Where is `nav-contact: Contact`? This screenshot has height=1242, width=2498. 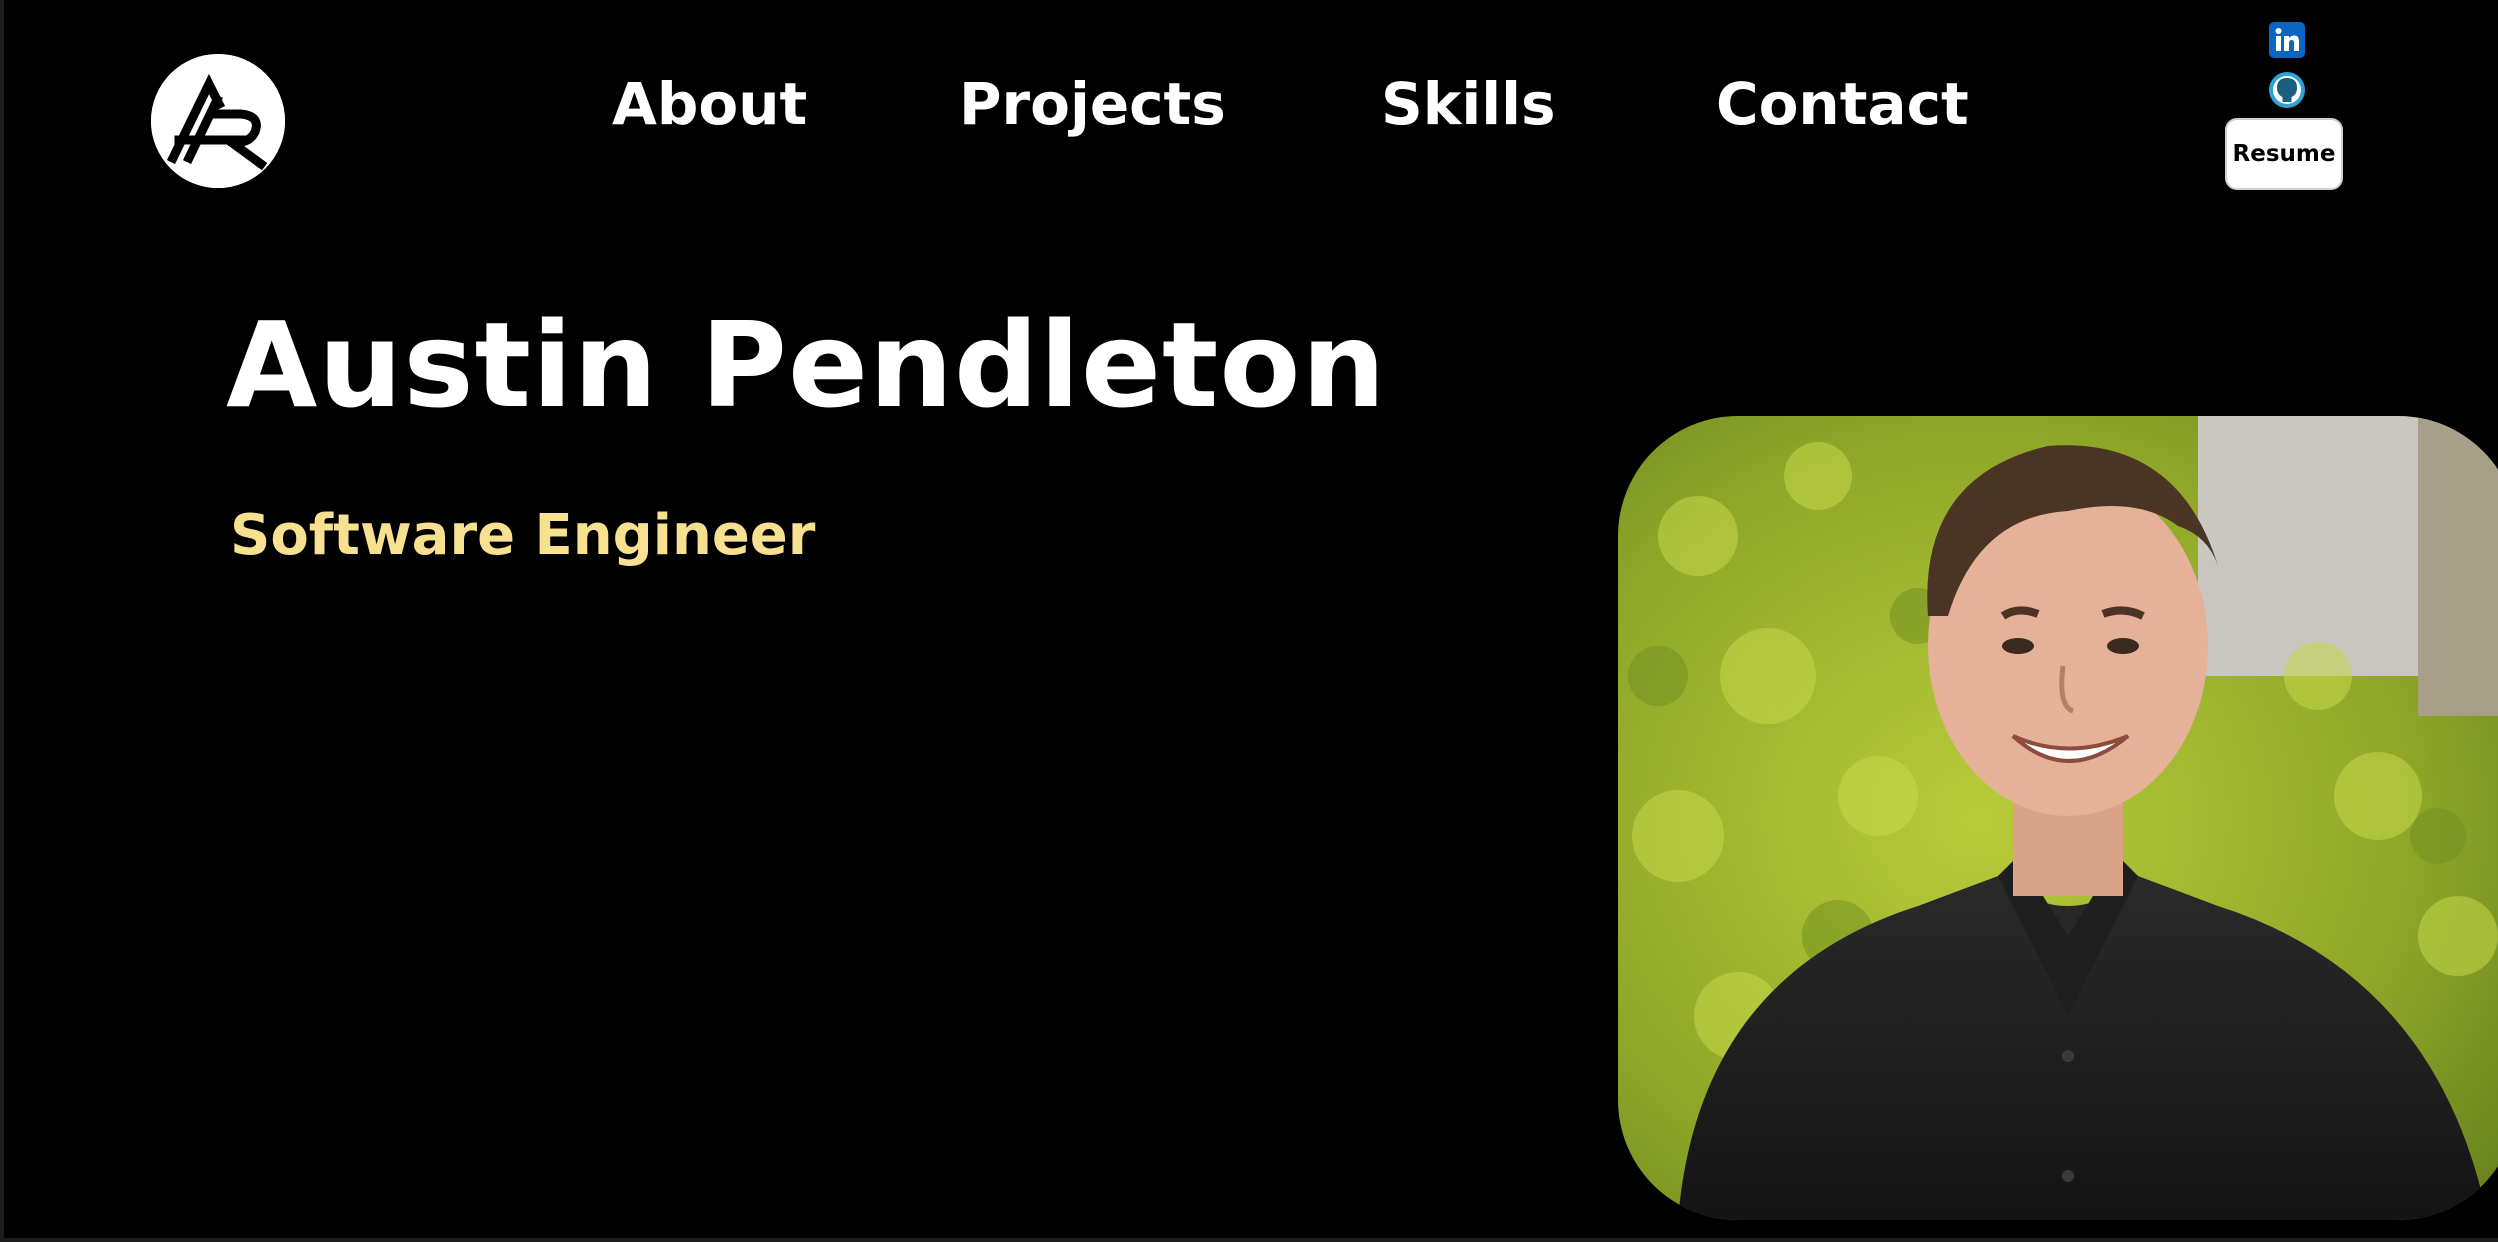
nav-contact: Contact is located at coordinates (1842, 104).